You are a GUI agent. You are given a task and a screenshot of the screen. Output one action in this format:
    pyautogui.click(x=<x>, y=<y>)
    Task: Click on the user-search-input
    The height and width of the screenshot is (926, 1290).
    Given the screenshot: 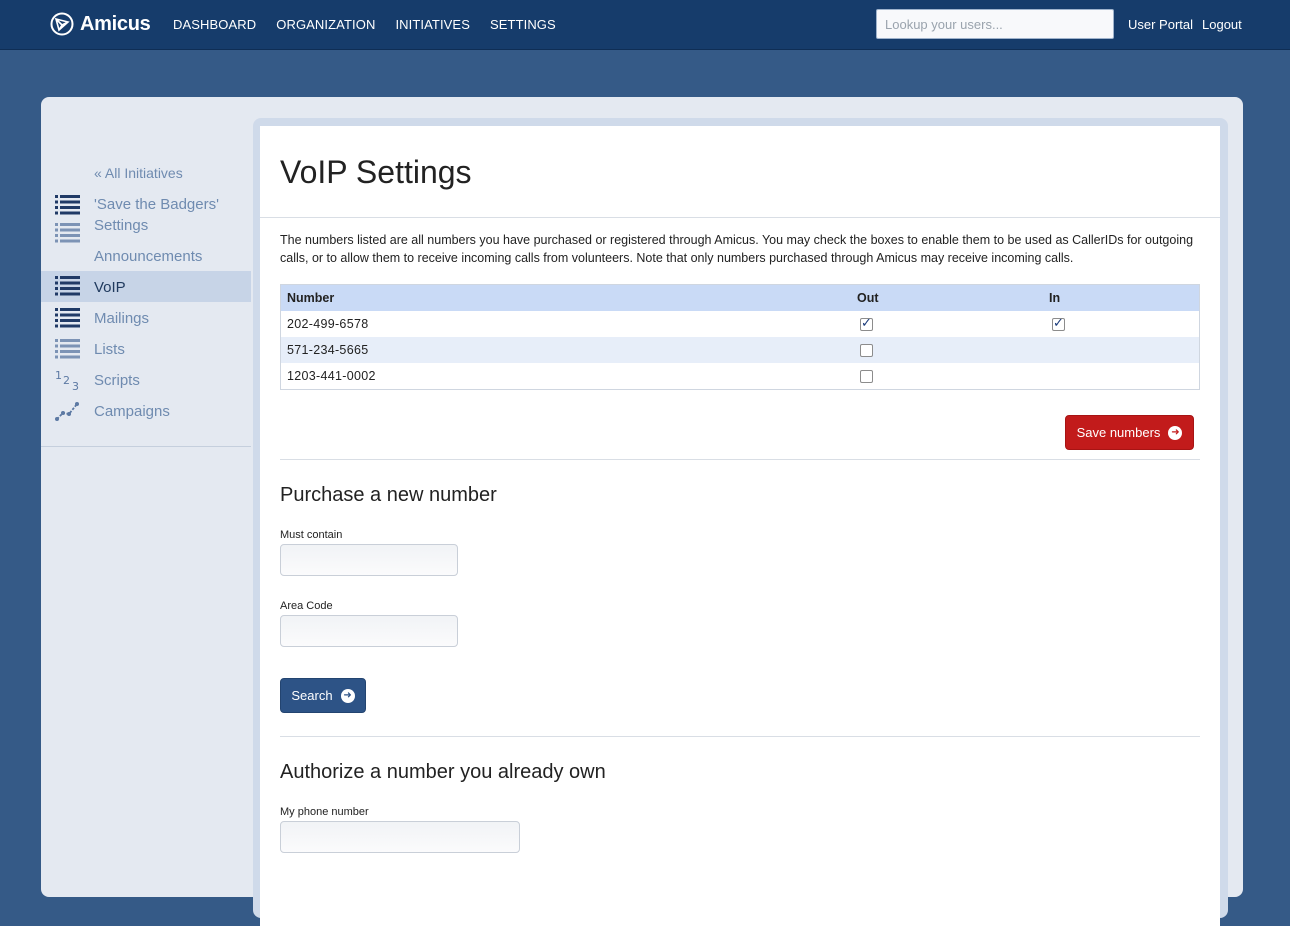 What is the action you would take?
    pyautogui.click(x=995, y=24)
    